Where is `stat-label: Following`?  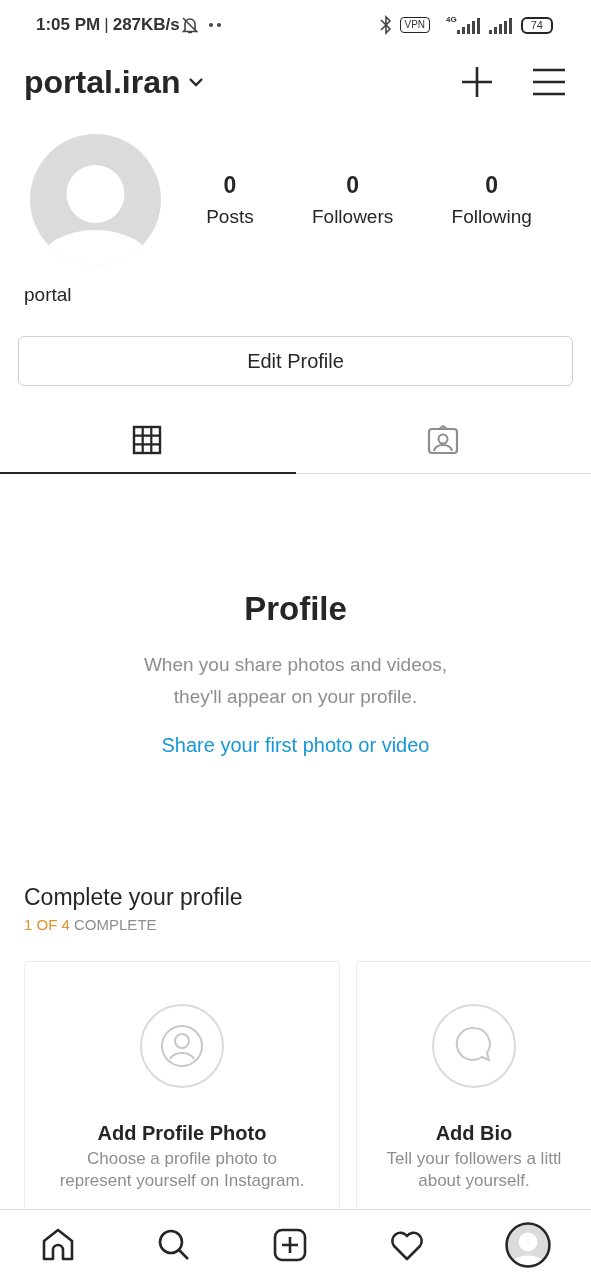
stat-label: Following is located at coordinates (491, 217).